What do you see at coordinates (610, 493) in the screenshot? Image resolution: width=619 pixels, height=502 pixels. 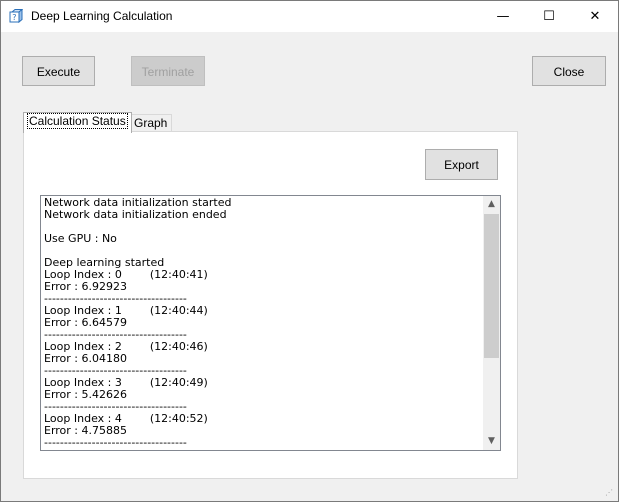 I see `resize-grip-icon: ⋰` at bounding box center [610, 493].